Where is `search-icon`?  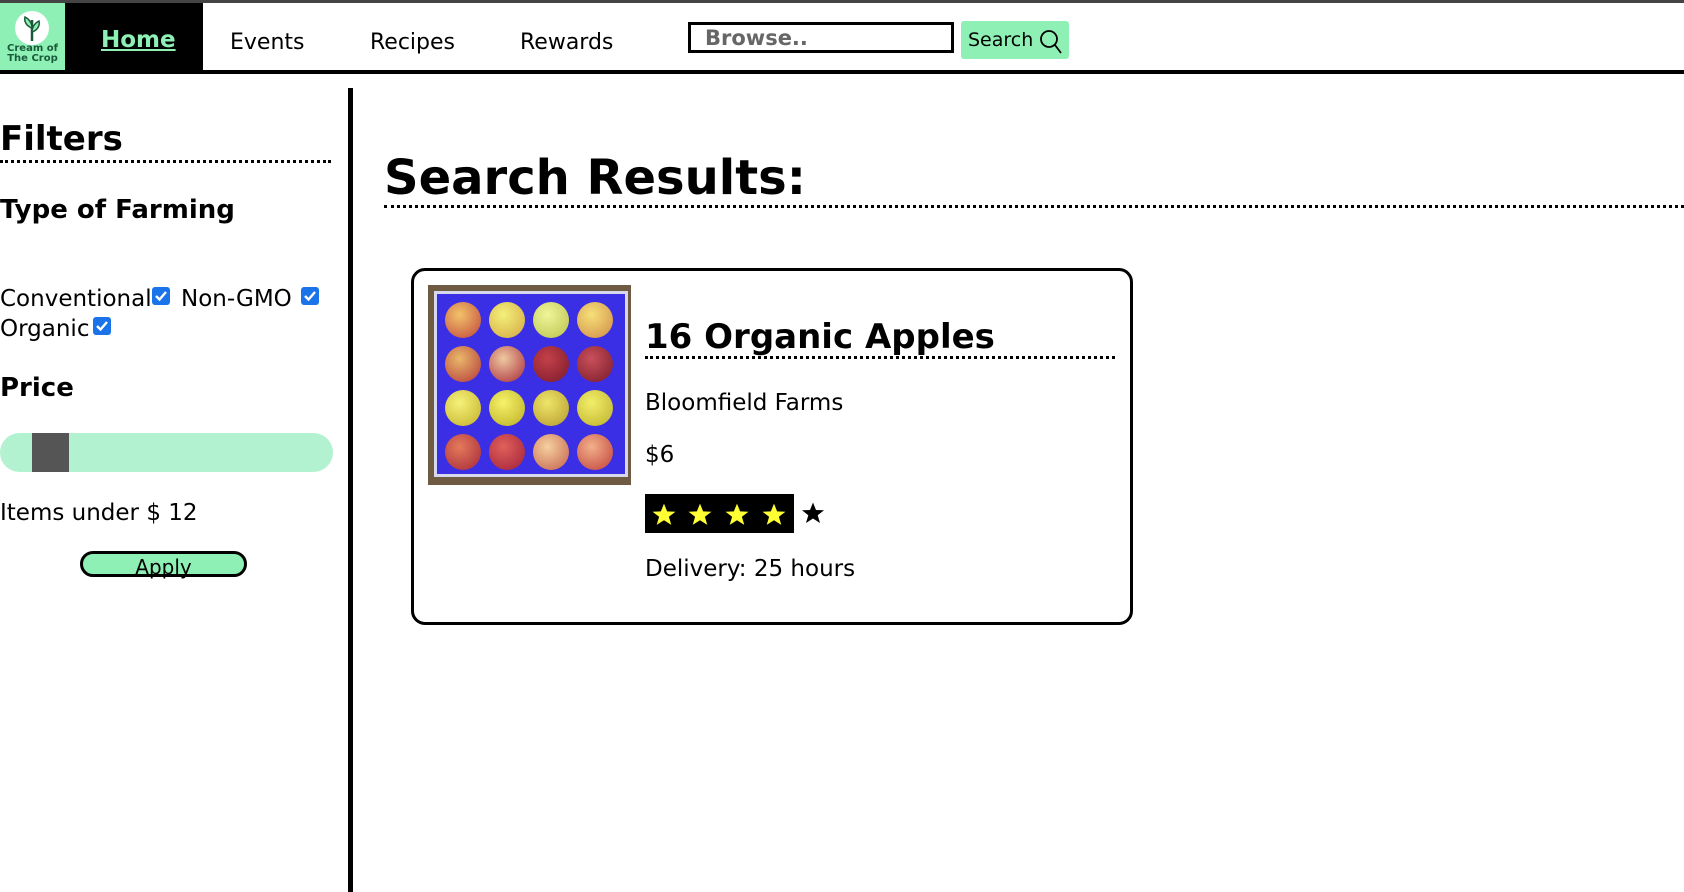 search-icon is located at coordinates (1051, 42).